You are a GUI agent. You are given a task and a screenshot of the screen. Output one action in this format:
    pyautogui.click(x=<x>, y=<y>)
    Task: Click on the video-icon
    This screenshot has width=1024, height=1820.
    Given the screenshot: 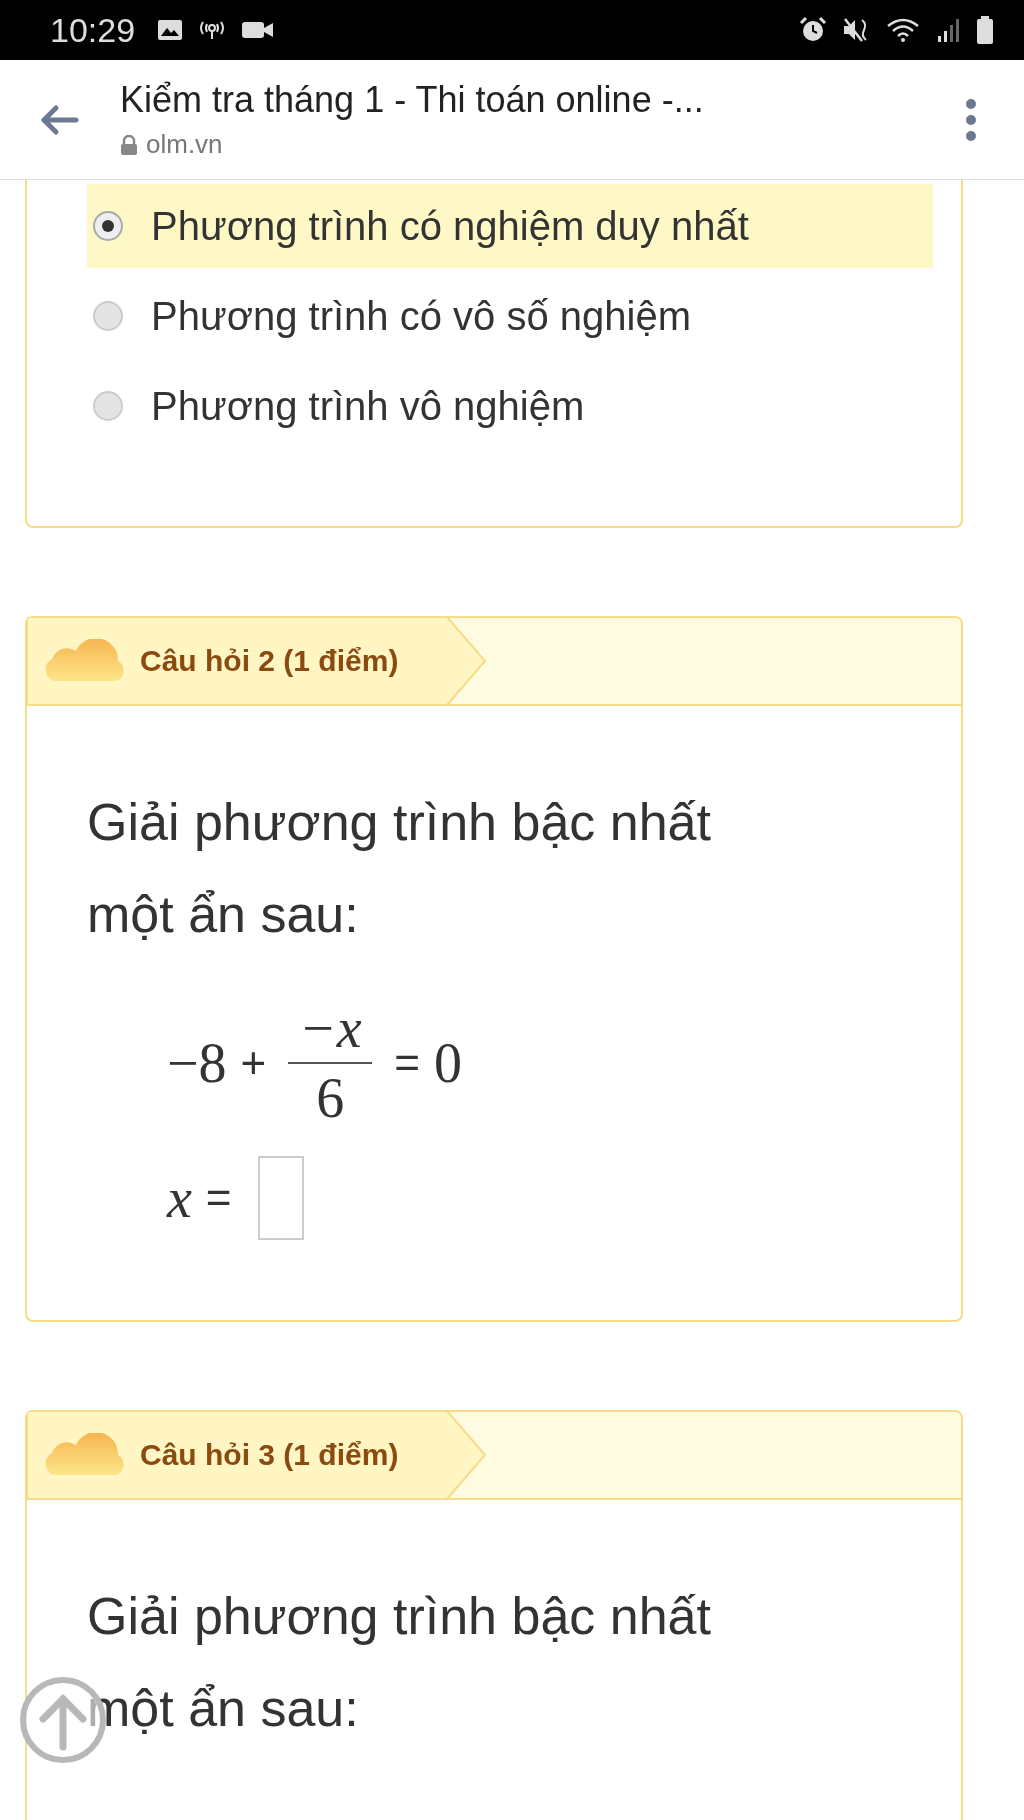 What is the action you would take?
    pyautogui.click(x=258, y=30)
    